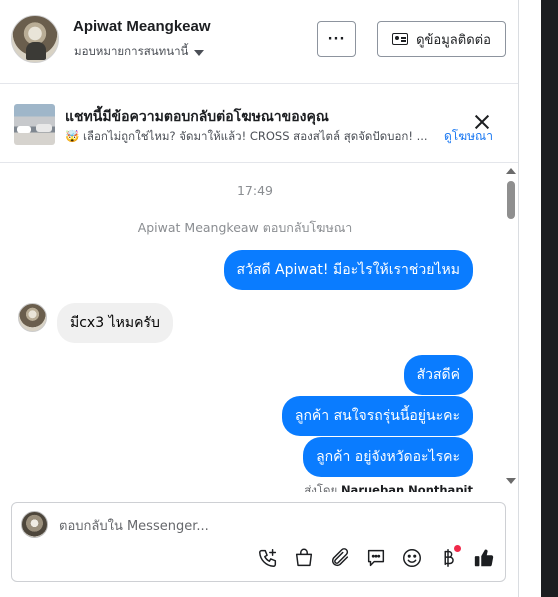  I want to click on message-bubble-outgoing: ลูกค้า สนใจรถรุ่นนี้อยู่นะคะ, so click(377, 416).